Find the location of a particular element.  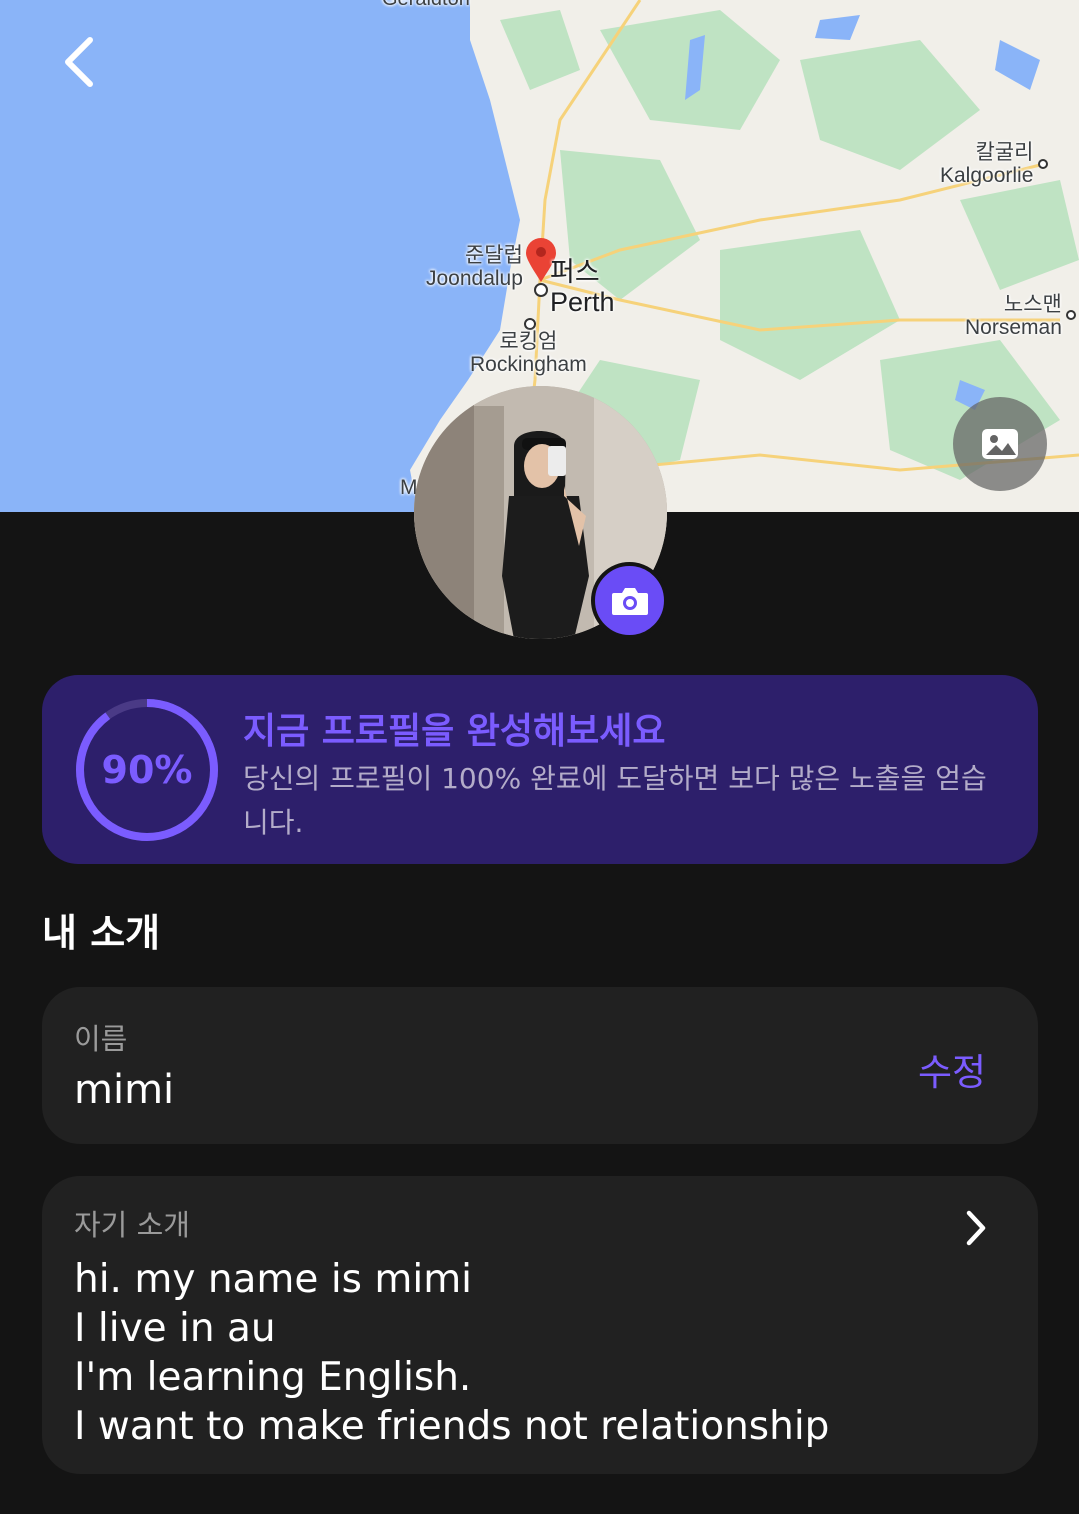

open-bio-button is located at coordinates (976, 1228).